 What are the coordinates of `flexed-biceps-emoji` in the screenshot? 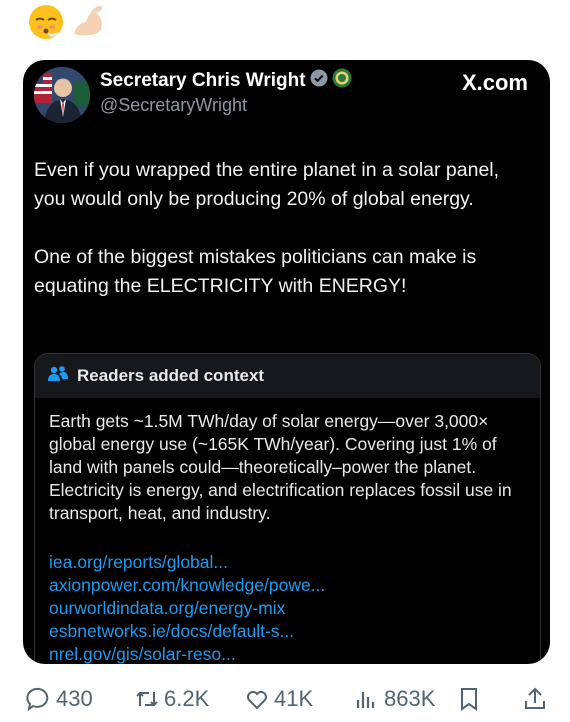 It's located at (90, 20).